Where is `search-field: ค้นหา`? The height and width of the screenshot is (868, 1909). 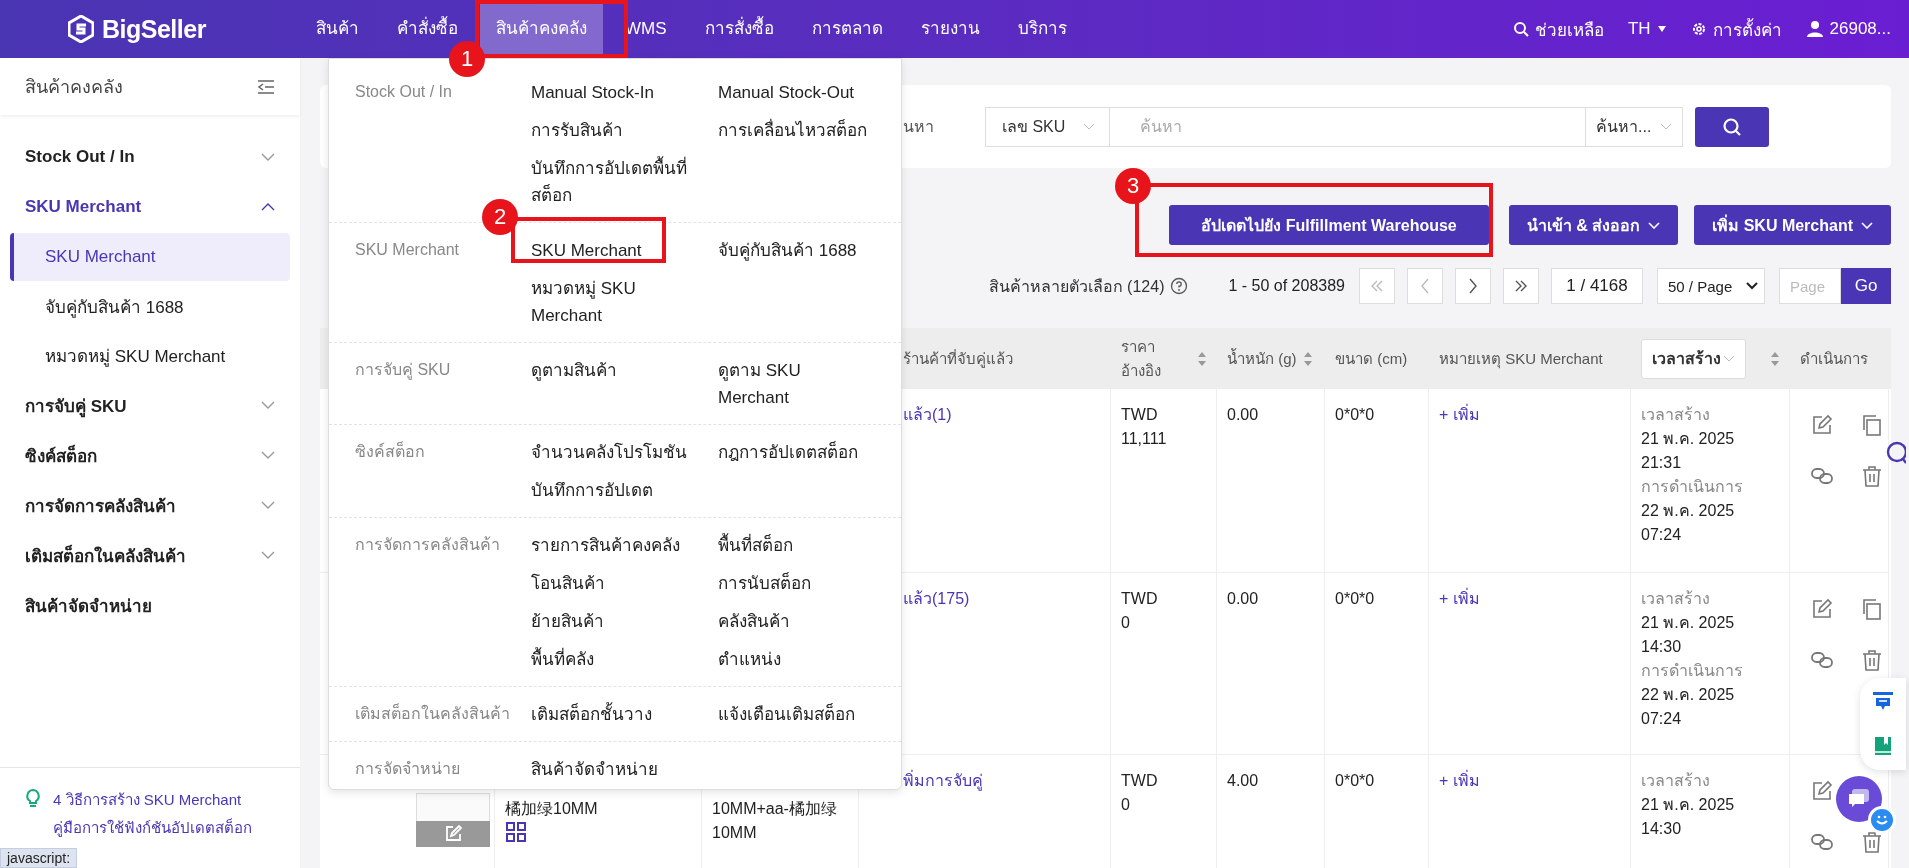 search-field: ค้นหา is located at coordinates (1347, 126).